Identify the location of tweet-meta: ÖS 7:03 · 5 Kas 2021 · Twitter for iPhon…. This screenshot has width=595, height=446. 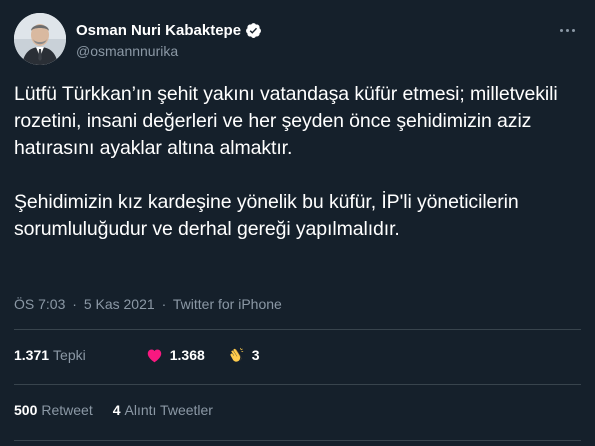
(148, 304).